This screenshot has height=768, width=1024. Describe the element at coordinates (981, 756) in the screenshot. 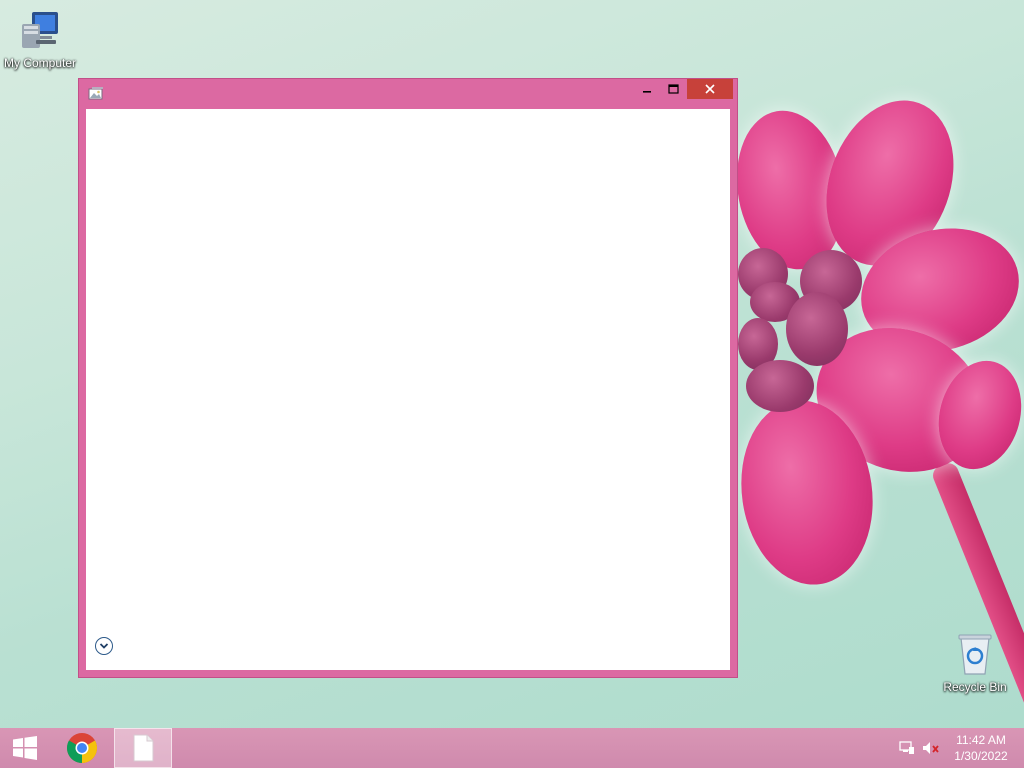

I see `clock-date: 1/30/2022` at that location.